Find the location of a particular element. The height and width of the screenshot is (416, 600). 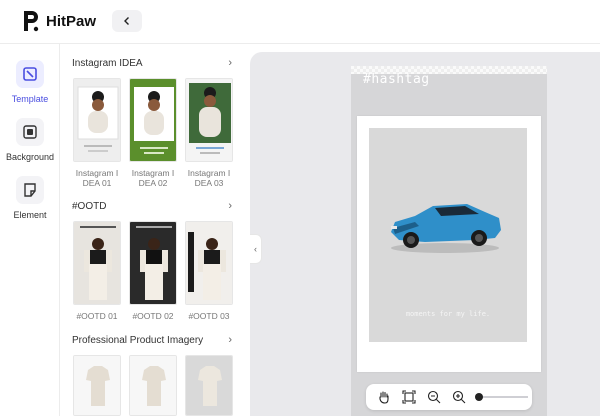

top-bar: HitPaw is located at coordinates (300, 22).